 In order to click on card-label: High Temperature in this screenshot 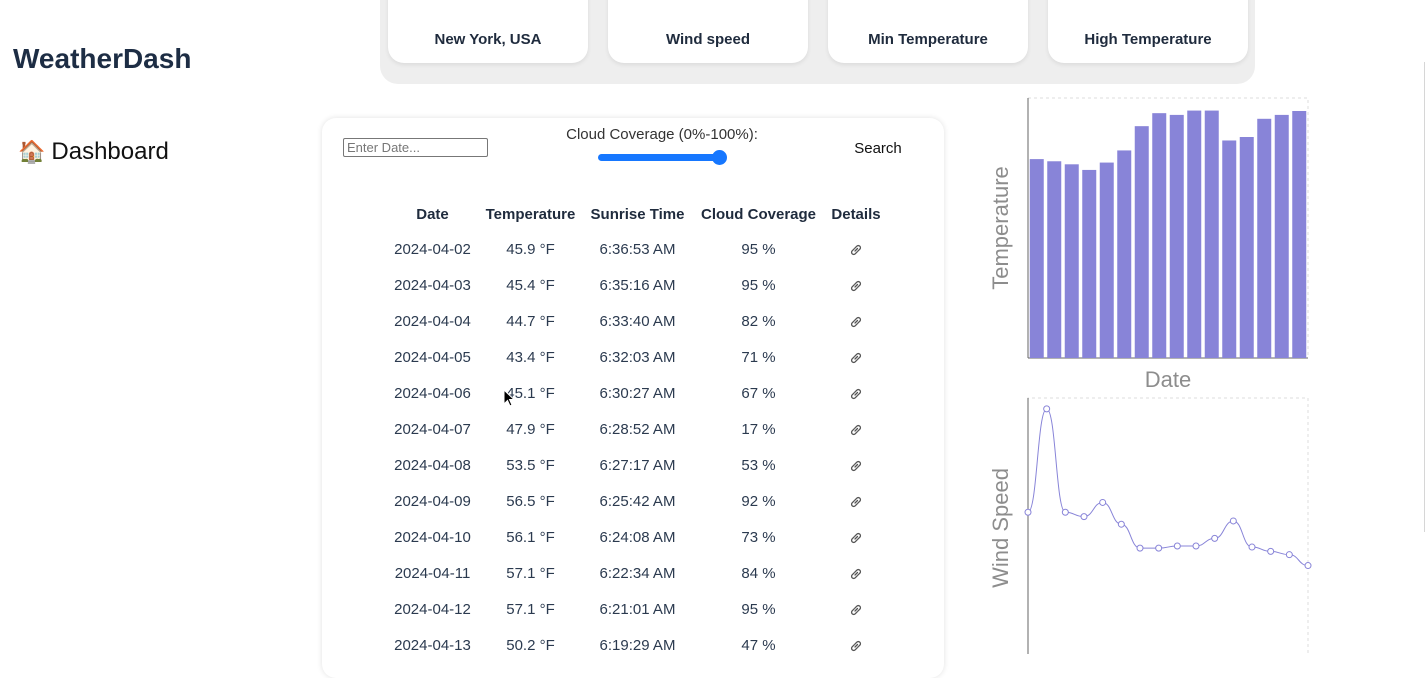, I will do `click(1148, 39)`.